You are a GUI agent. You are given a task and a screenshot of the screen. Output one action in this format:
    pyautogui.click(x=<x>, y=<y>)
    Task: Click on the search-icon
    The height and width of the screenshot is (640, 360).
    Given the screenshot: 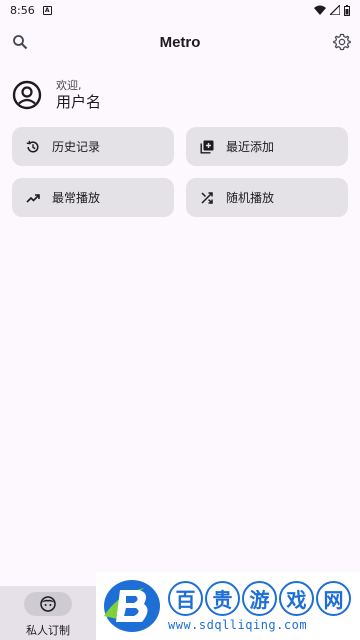 What is the action you would take?
    pyautogui.click(x=20, y=42)
    